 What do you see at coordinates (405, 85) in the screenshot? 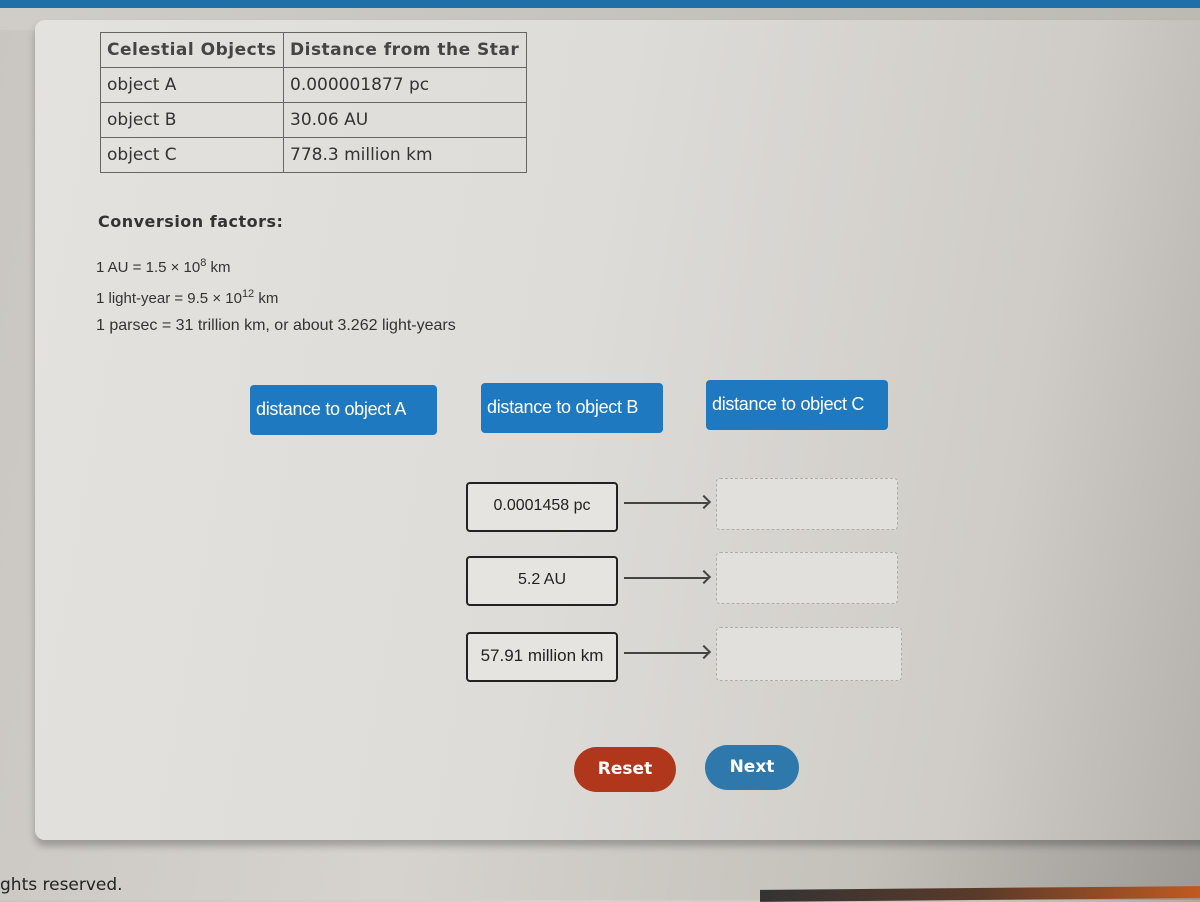
I see `object-distance: 0.000001877 pc` at bounding box center [405, 85].